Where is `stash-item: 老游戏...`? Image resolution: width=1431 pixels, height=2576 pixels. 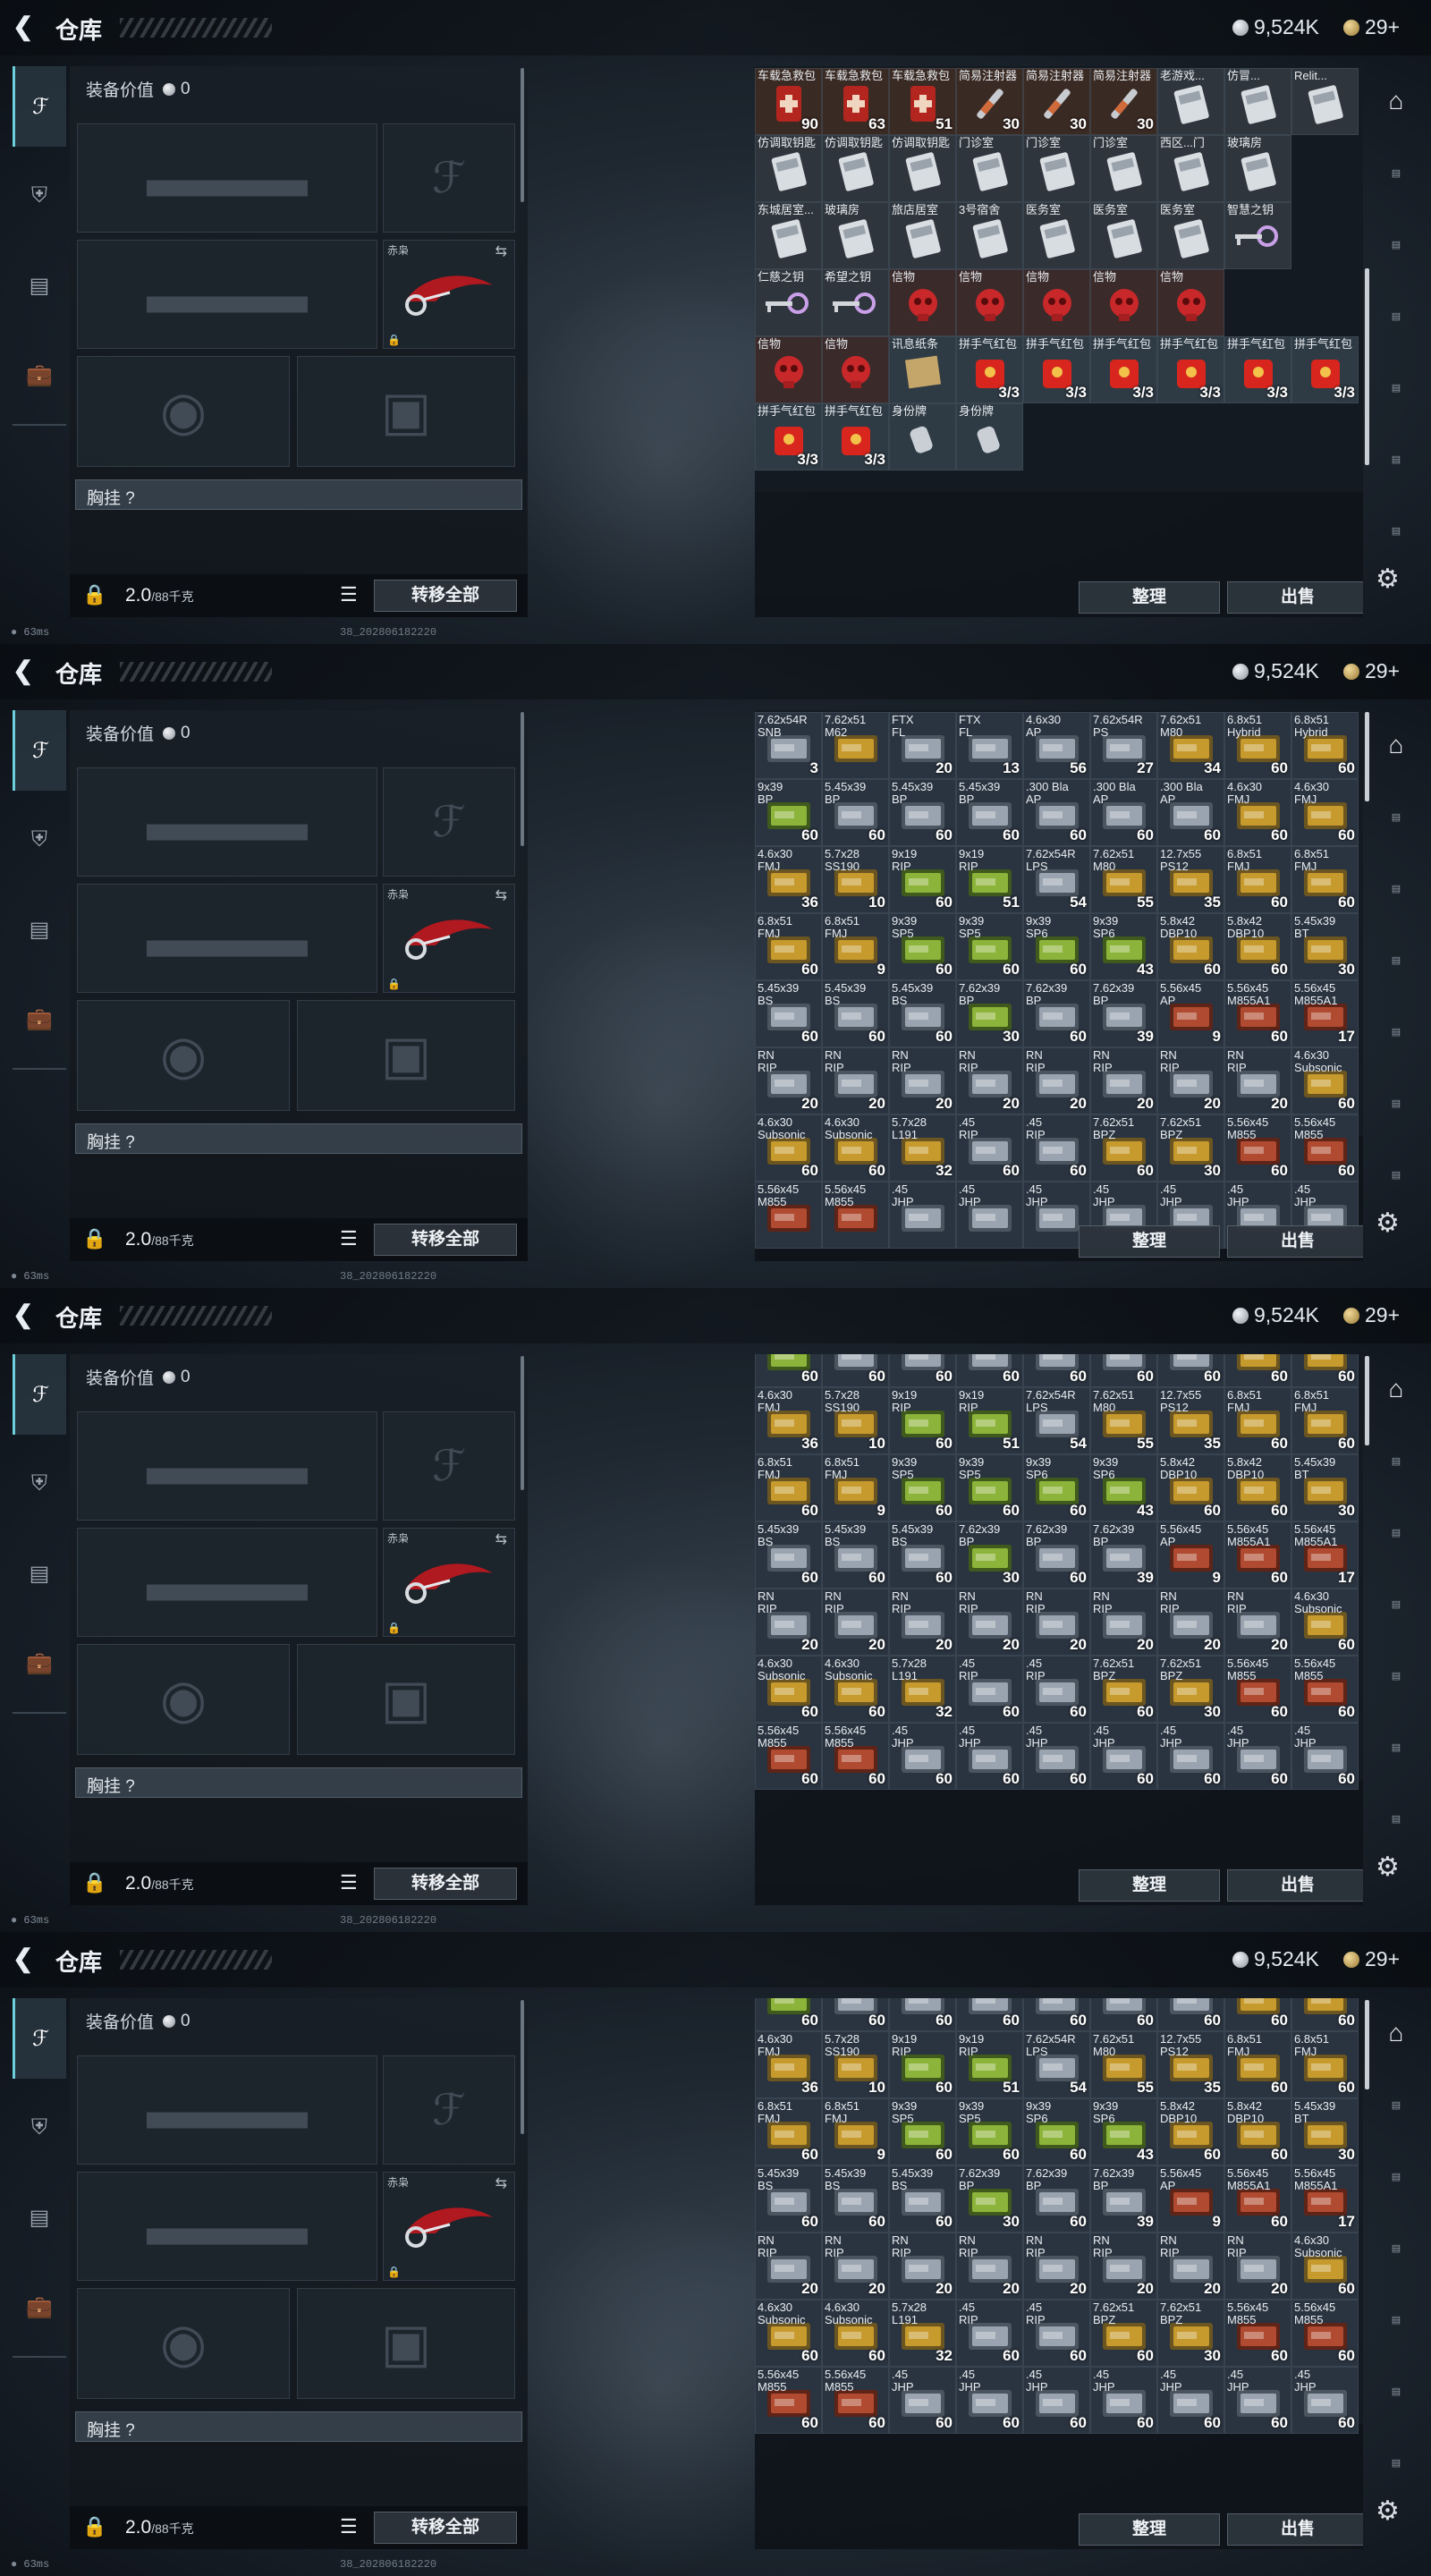 stash-item: 老游戏... is located at coordinates (1190, 101).